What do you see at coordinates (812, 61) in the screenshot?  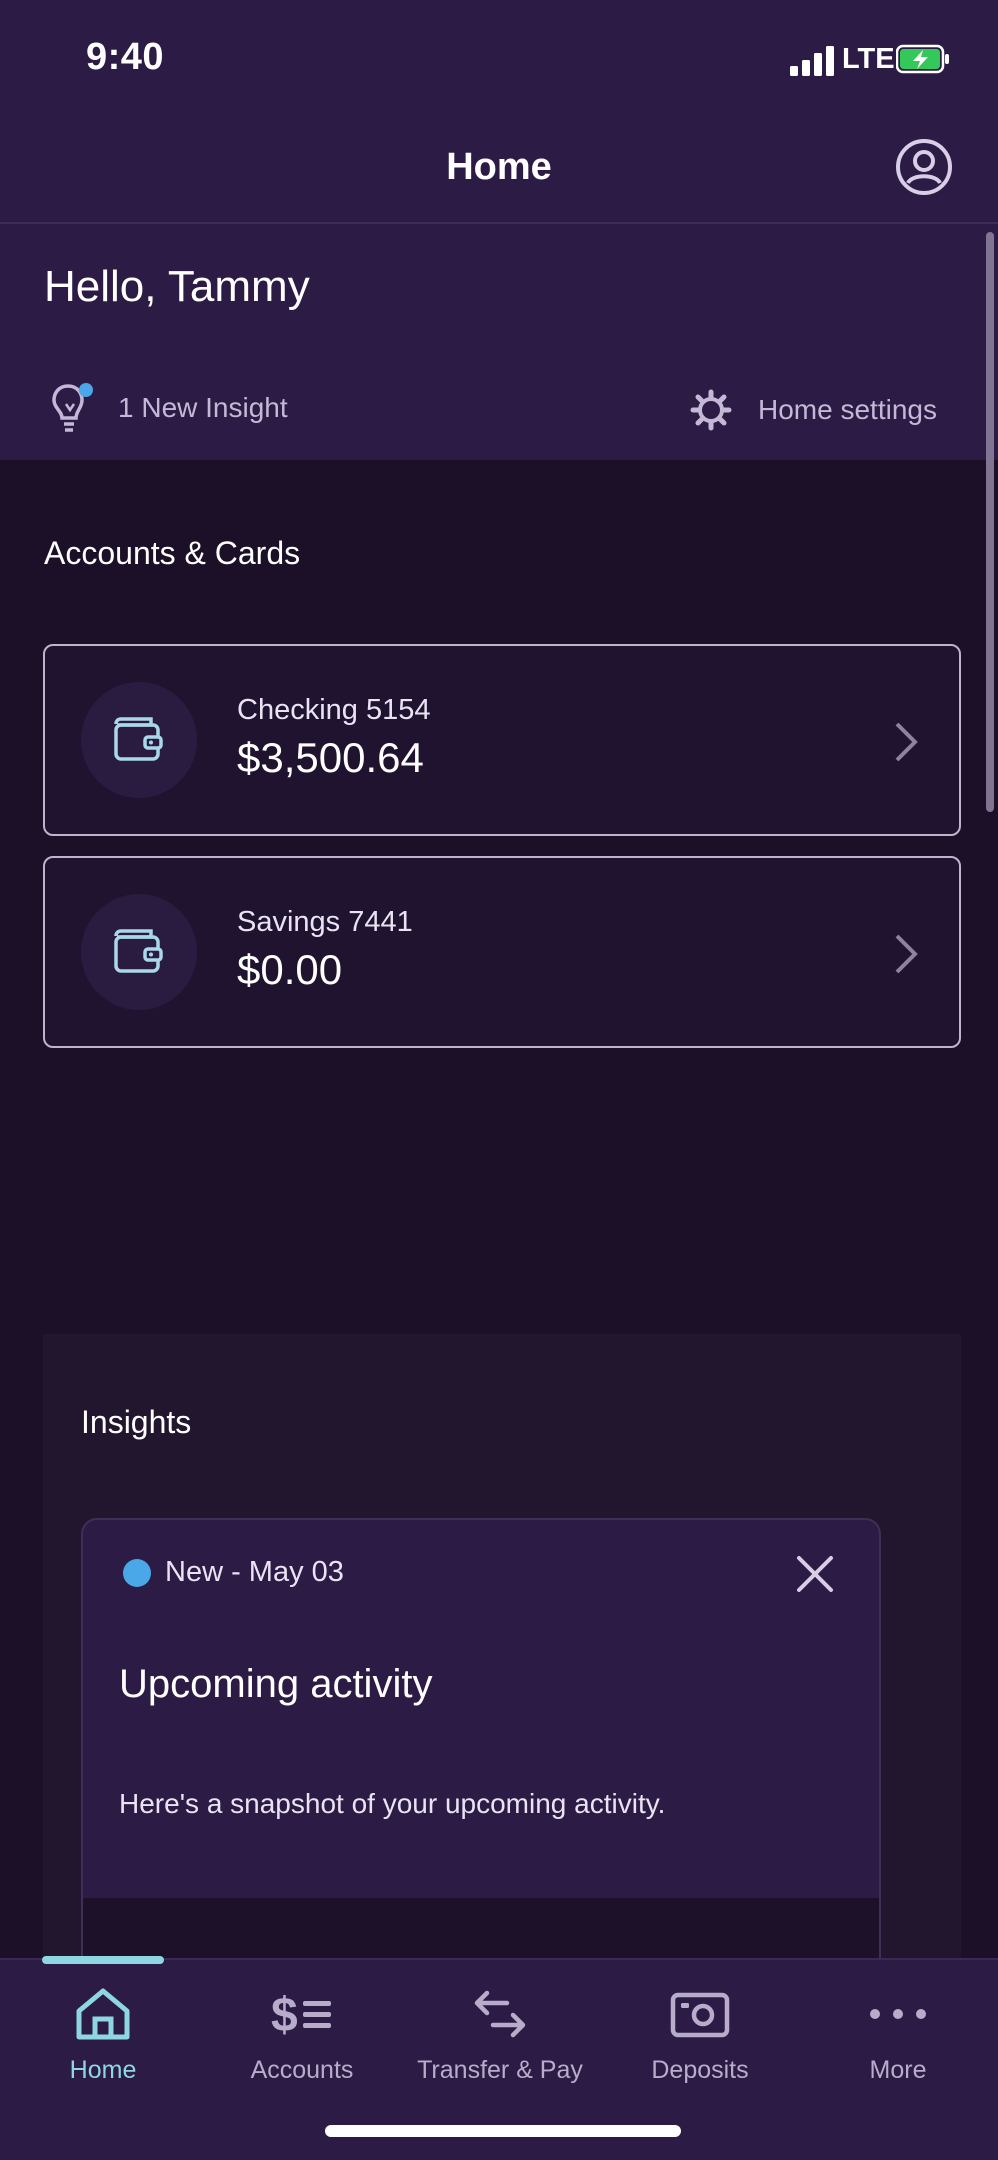 I see `signal-strength-icon` at bounding box center [812, 61].